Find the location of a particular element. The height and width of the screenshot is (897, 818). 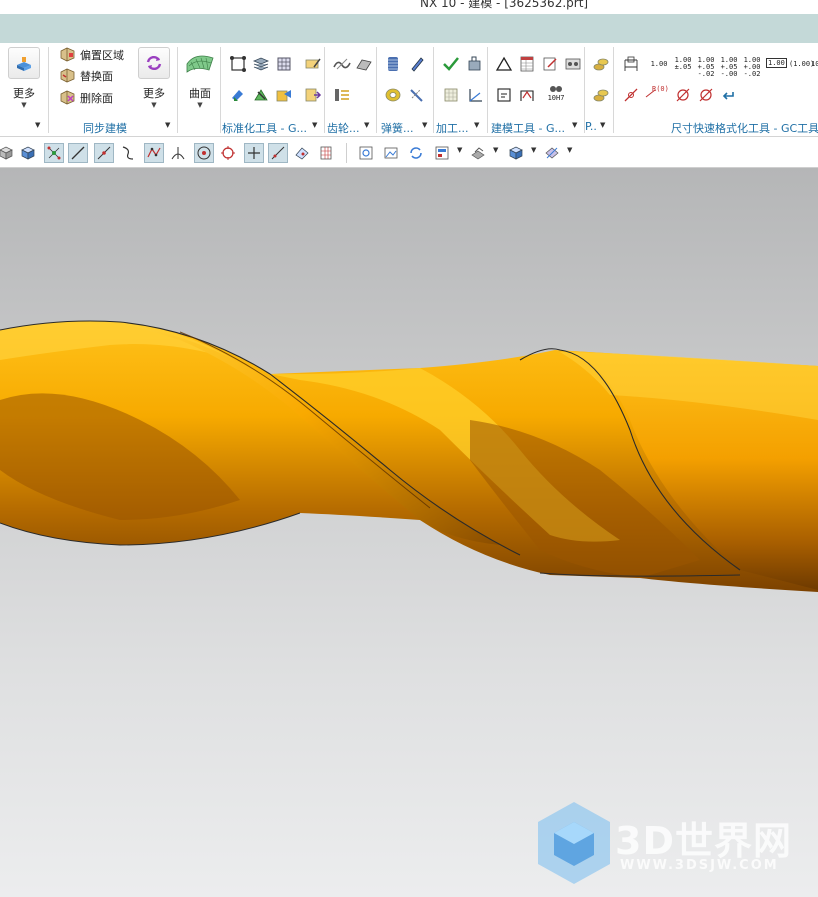

offset-region-icon is located at coordinates (67, 55).